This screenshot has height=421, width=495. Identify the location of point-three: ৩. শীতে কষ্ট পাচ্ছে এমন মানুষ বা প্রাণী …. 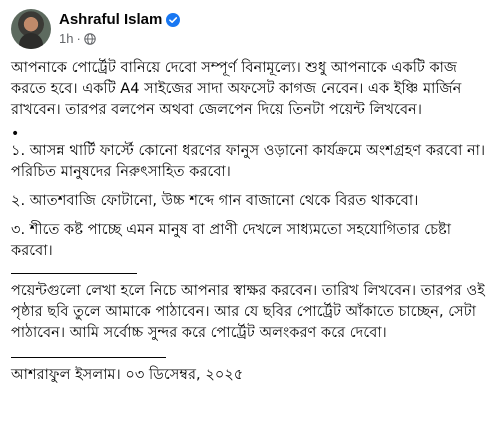
(231, 240).